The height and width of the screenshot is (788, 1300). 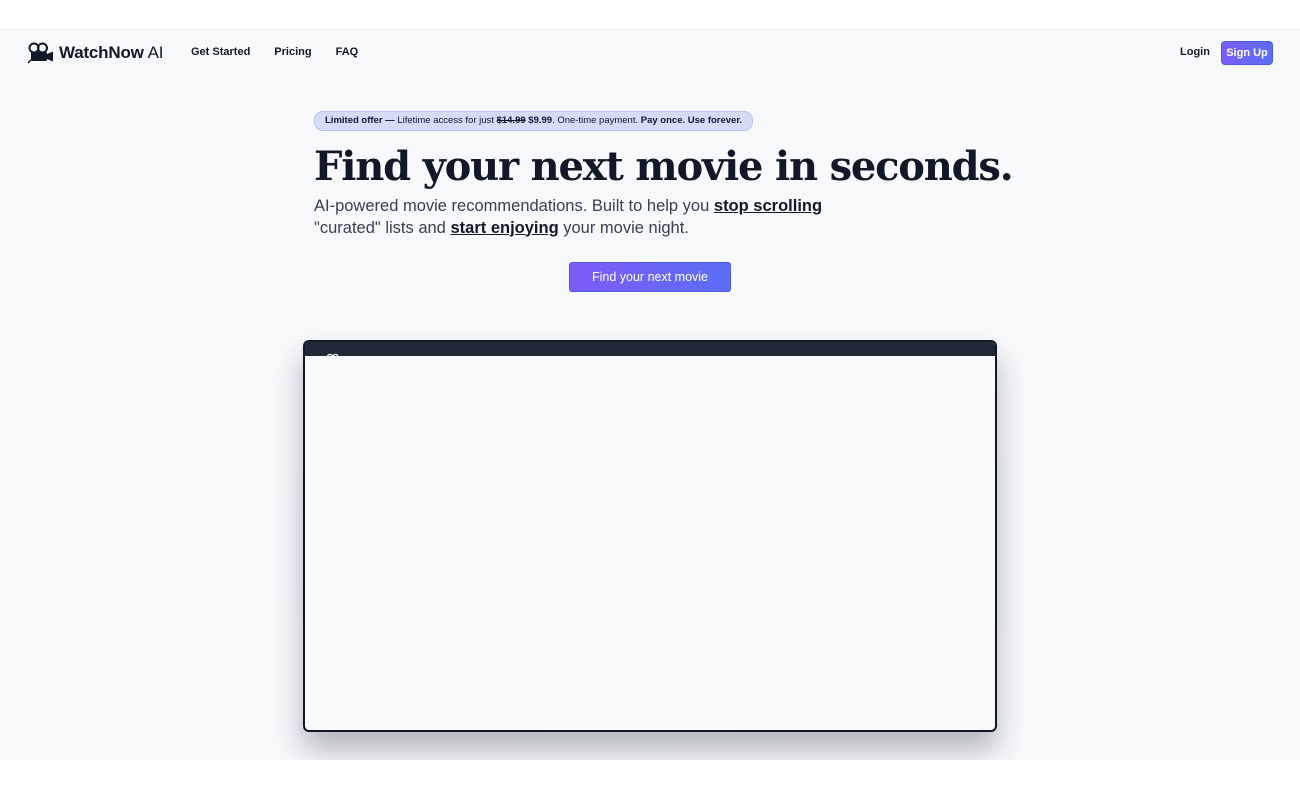 I want to click on hero-sub-part-3: your movie night., so click(x=626, y=227).